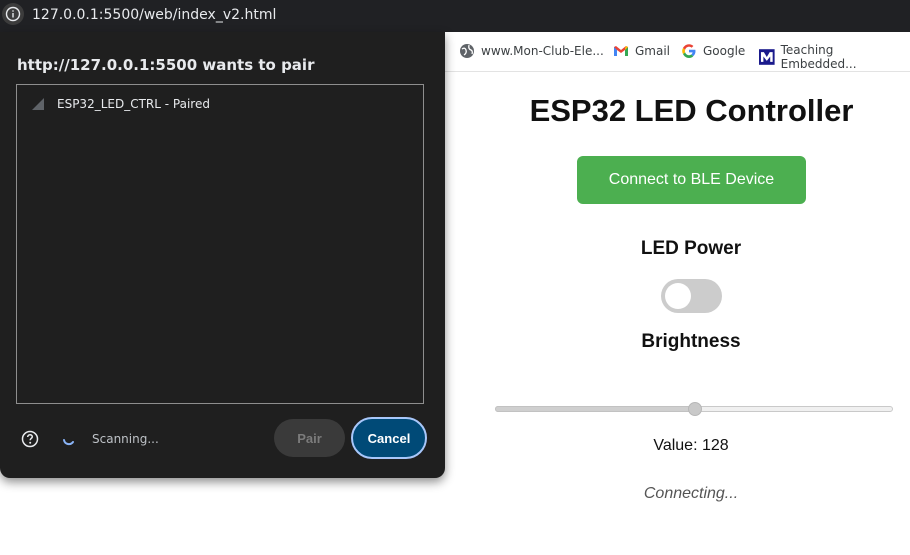  What do you see at coordinates (38, 104) in the screenshot?
I see `signal-icon` at bounding box center [38, 104].